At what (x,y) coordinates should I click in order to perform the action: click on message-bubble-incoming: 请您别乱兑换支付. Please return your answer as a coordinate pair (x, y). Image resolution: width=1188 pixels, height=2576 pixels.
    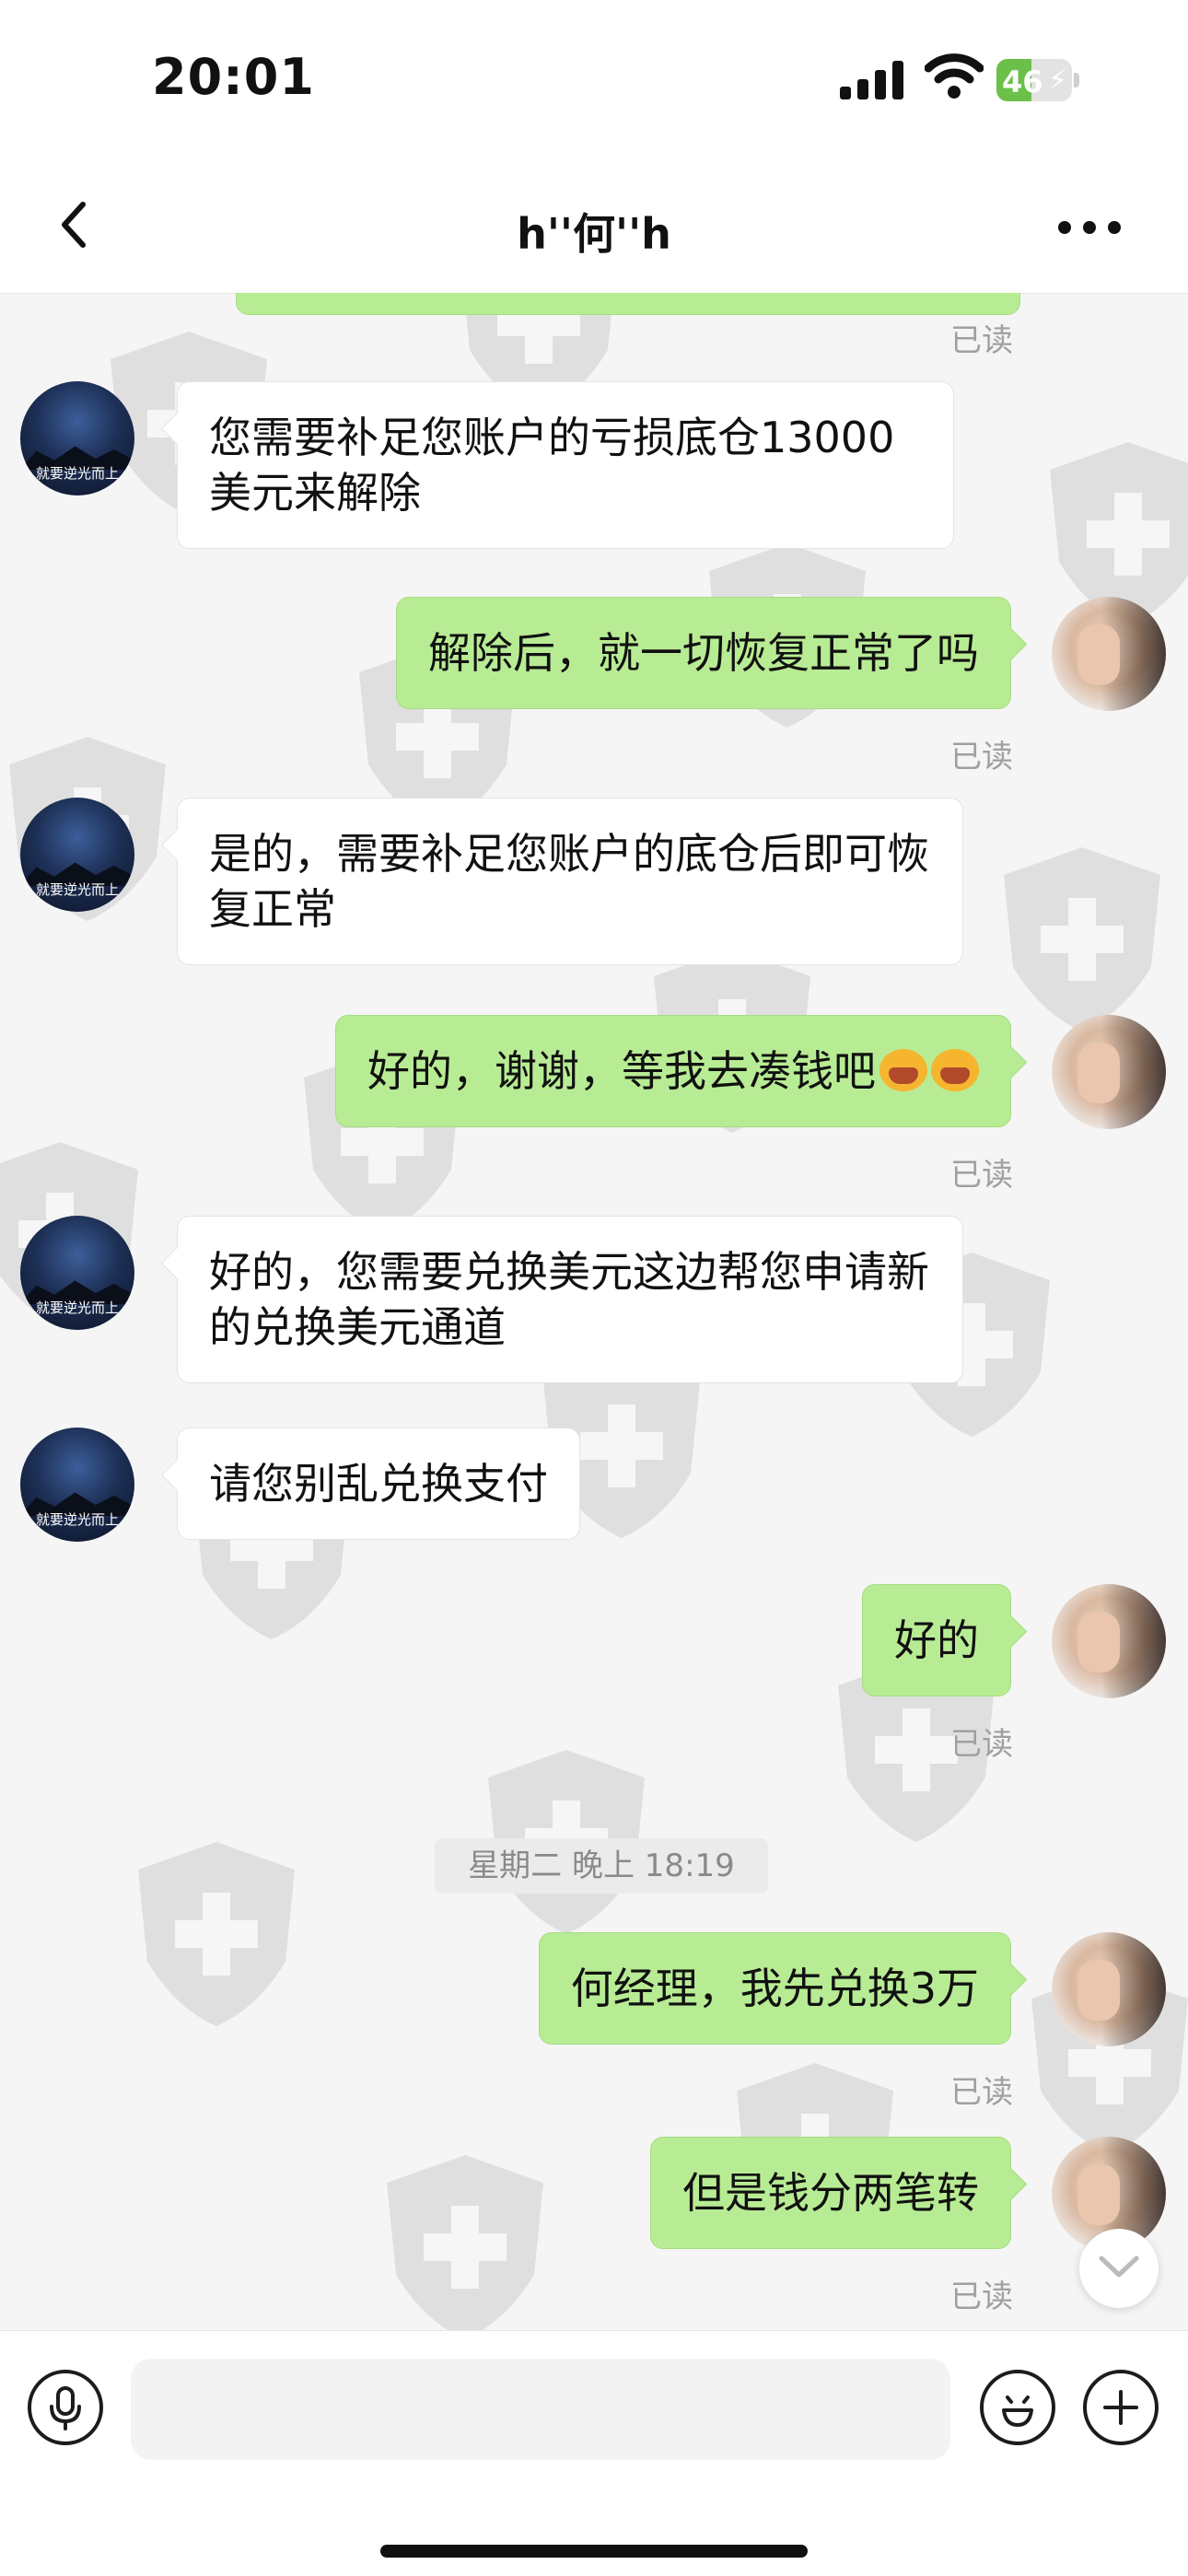
    Looking at the image, I should click on (378, 1484).